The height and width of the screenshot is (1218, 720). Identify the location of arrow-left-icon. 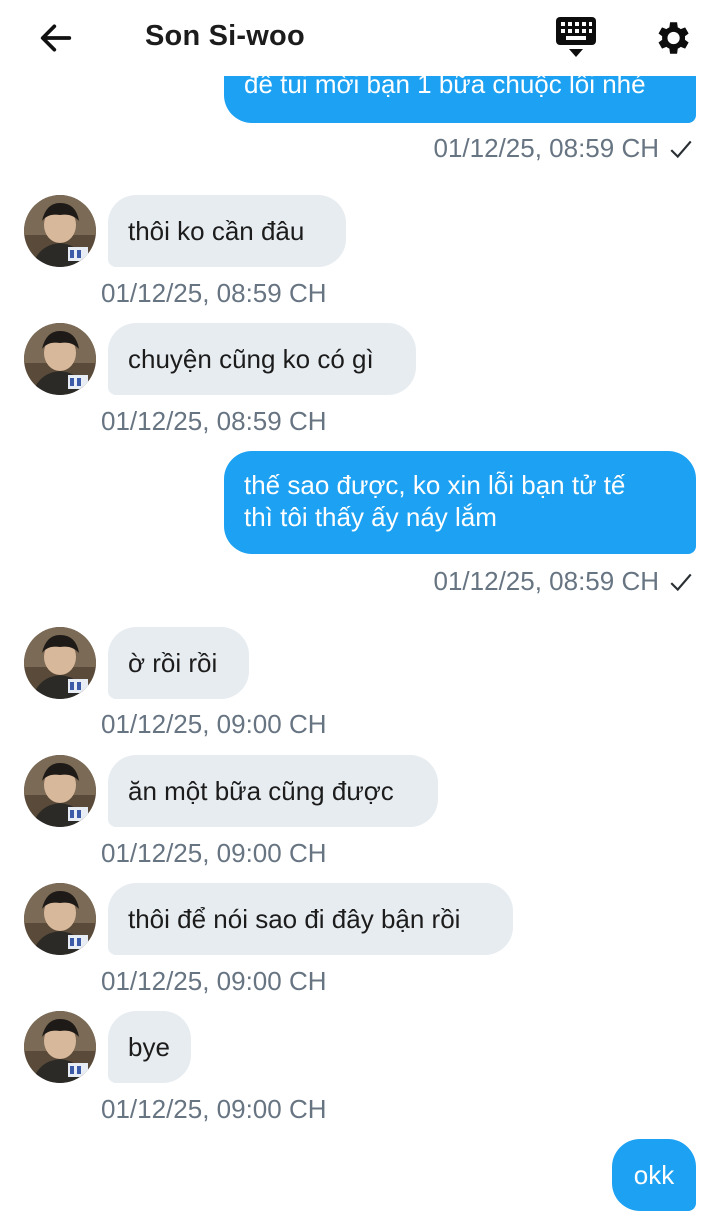
(56, 38).